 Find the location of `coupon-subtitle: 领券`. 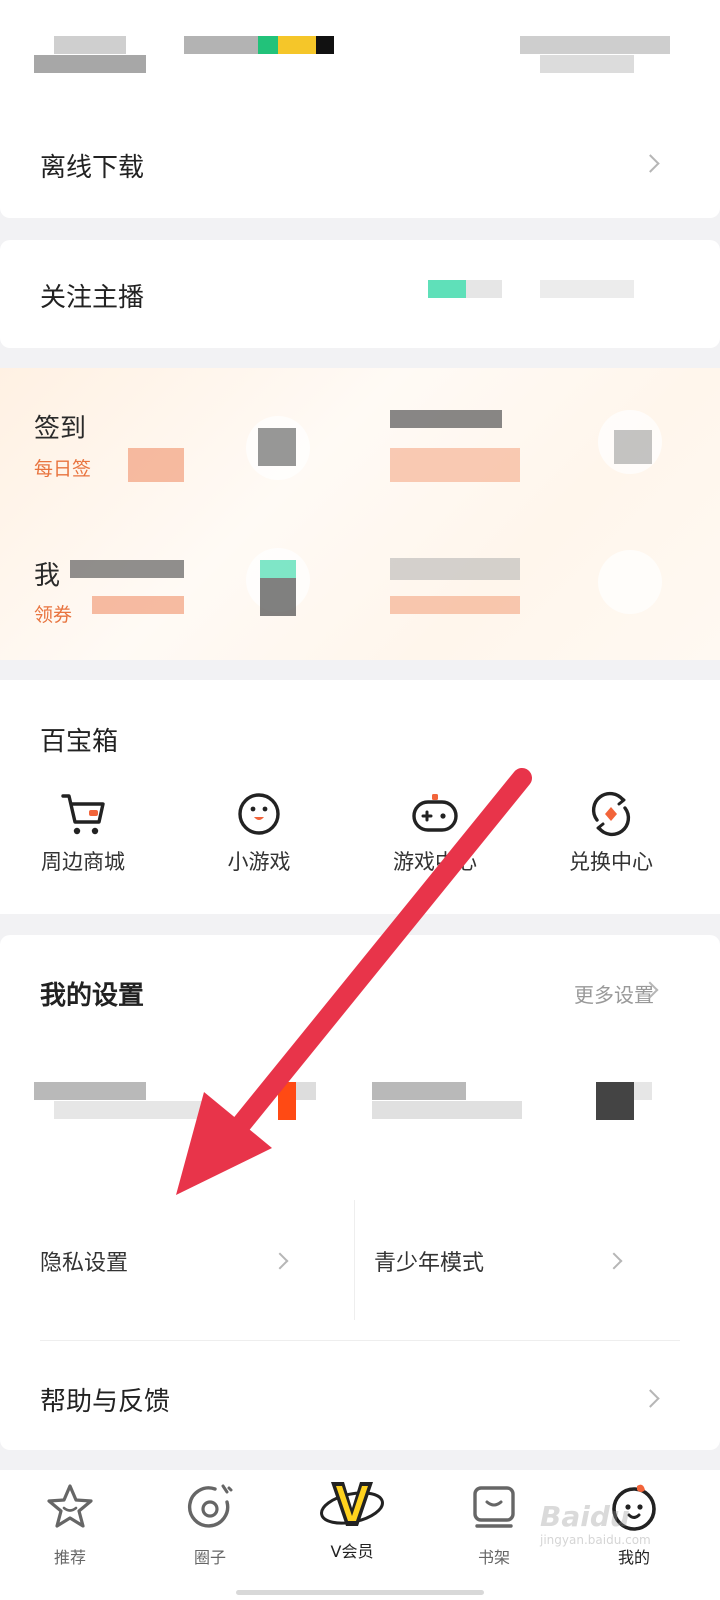

coupon-subtitle: 领券 is located at coordinates (53, 615).